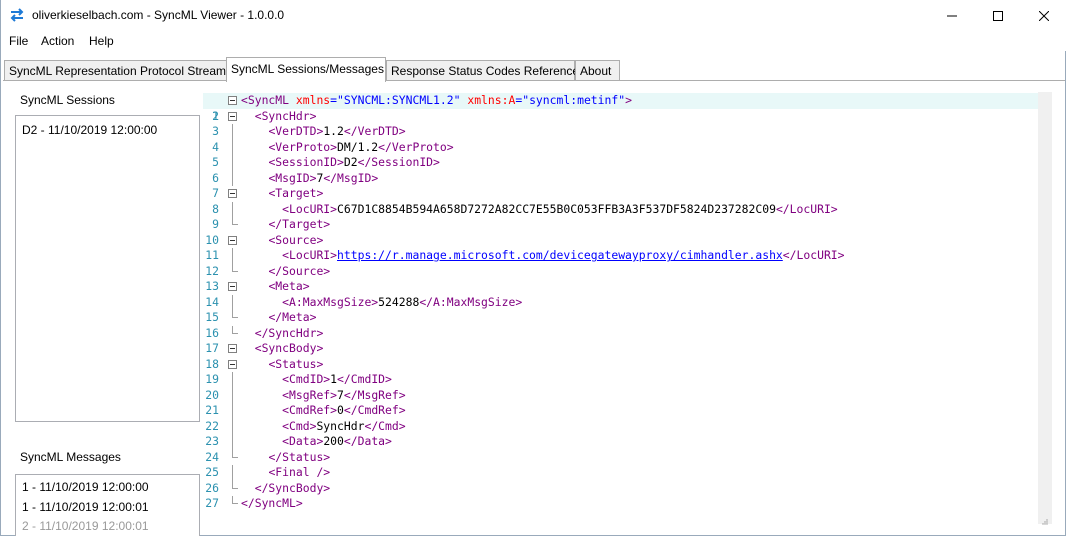  I want to click on xml-token: DM/1.2, so click(358, 146).